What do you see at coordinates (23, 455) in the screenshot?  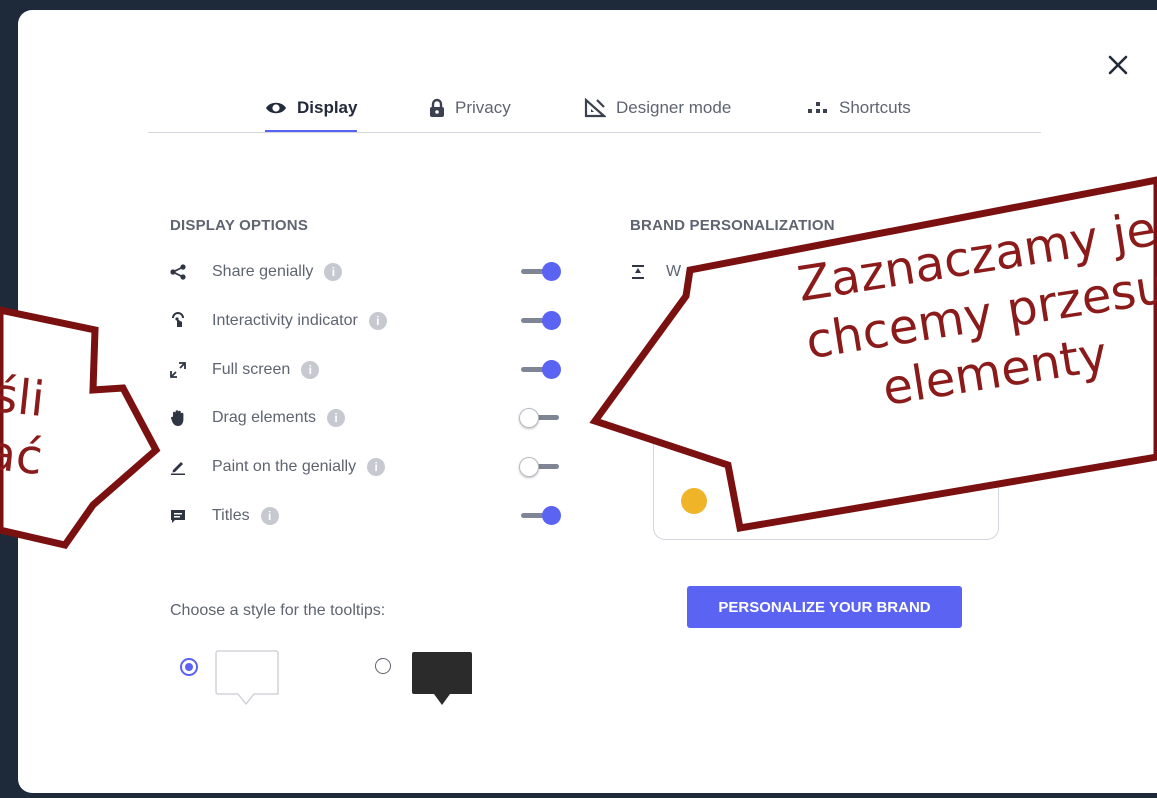 I see `callout-line: ać` at bounding box center [23, 455].